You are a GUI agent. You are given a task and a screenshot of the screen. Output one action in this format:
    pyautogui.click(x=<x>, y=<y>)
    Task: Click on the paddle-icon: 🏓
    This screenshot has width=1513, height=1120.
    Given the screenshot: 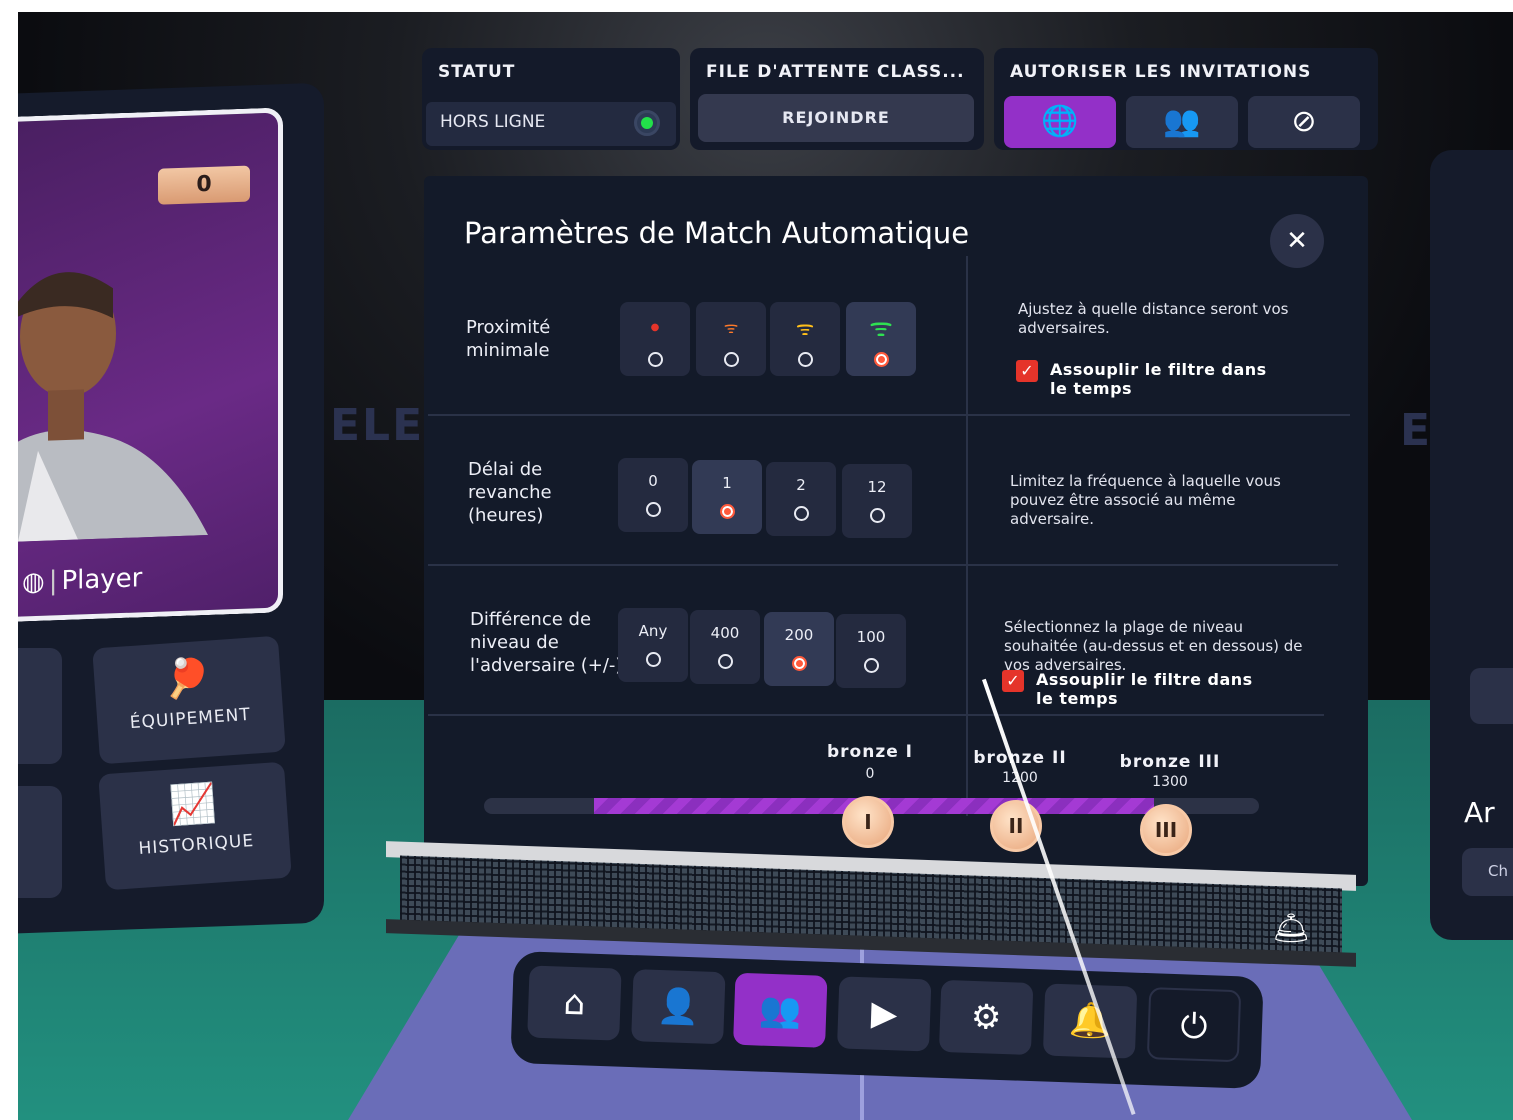 What is the action you would take?
    pyautogui.click(x=187, y=678)
    